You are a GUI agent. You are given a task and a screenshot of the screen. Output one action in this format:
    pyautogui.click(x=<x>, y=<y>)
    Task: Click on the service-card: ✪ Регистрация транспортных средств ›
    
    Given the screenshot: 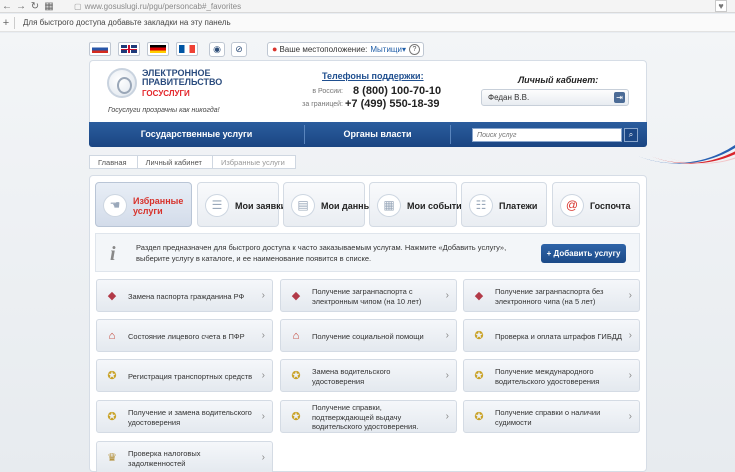 What is the action you would take?
    pyautogui.click(x=184, y=375)
    